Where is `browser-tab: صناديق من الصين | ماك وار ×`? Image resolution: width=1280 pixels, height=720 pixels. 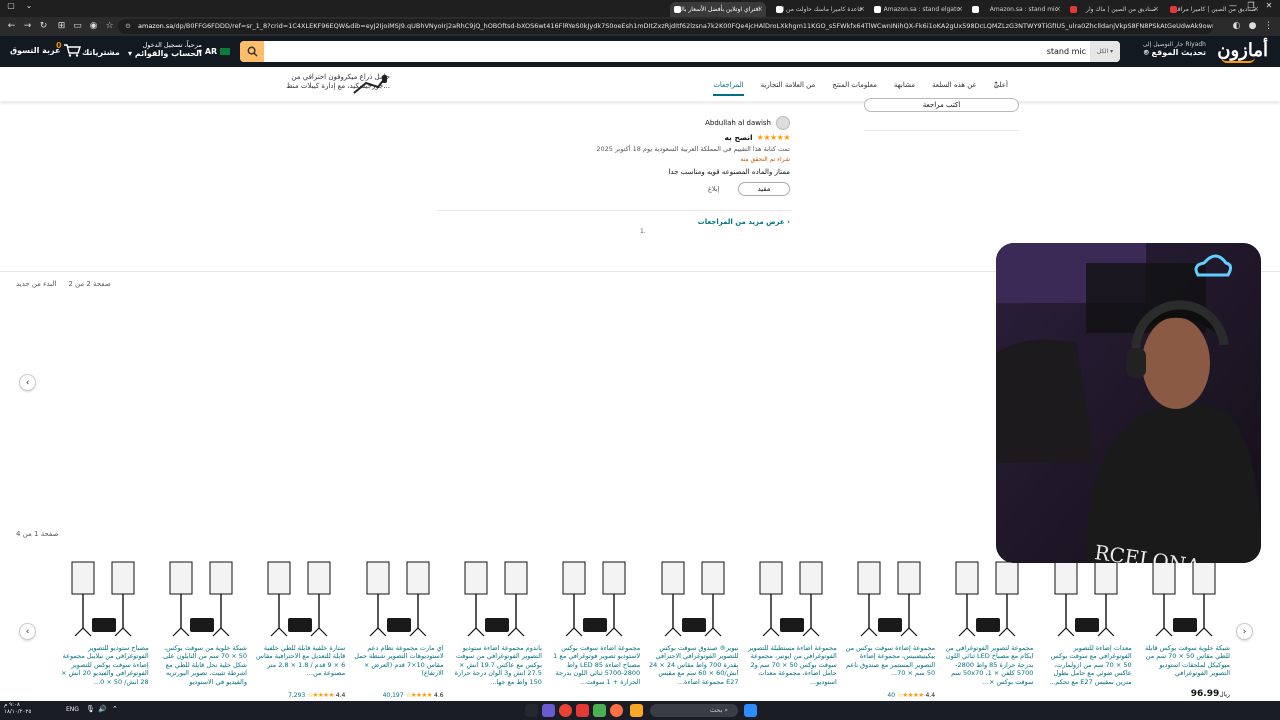 browser-tab: صناديق من الصين | ماك وار × is located at coordinates (1114, 9).